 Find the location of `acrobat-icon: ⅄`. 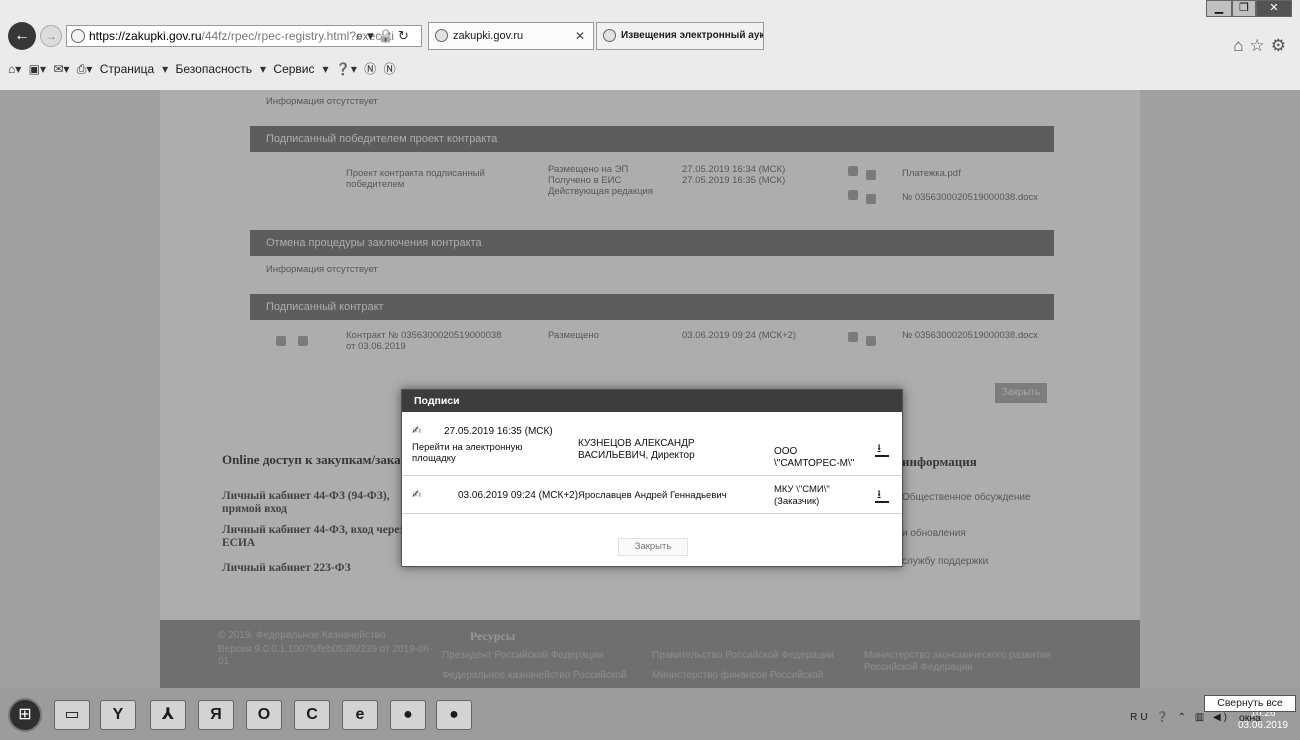

acrobat-icon: ⅄ is located at coordinates (168, 715).